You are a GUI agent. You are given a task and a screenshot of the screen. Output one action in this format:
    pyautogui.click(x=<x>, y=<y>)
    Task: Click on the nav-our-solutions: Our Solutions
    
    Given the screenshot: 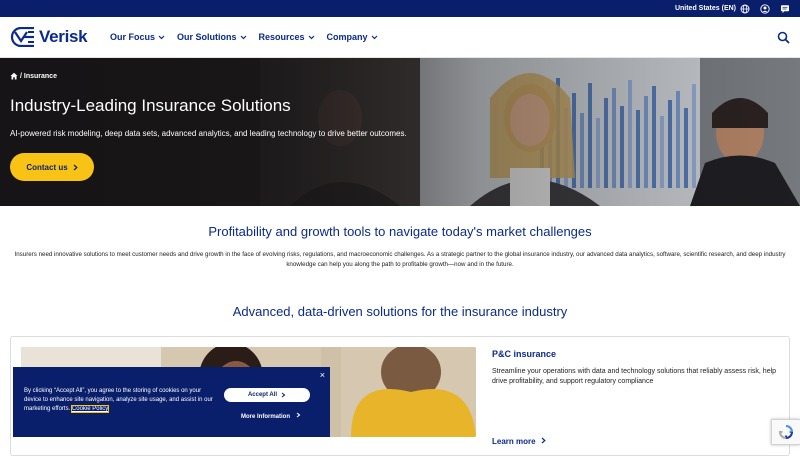 What is the action you would take?
    pyautogui.click(x=212, y=37)
    